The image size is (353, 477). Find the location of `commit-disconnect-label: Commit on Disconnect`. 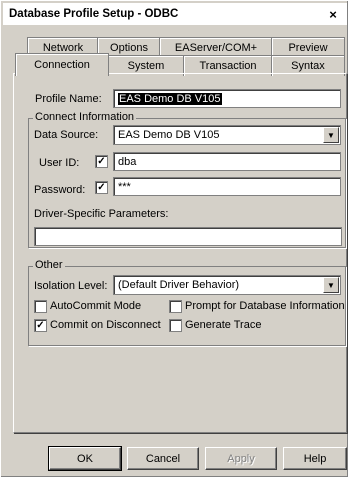

commit-disconnect-label: Commit on Disconnect is located at coordinates (105, 325).